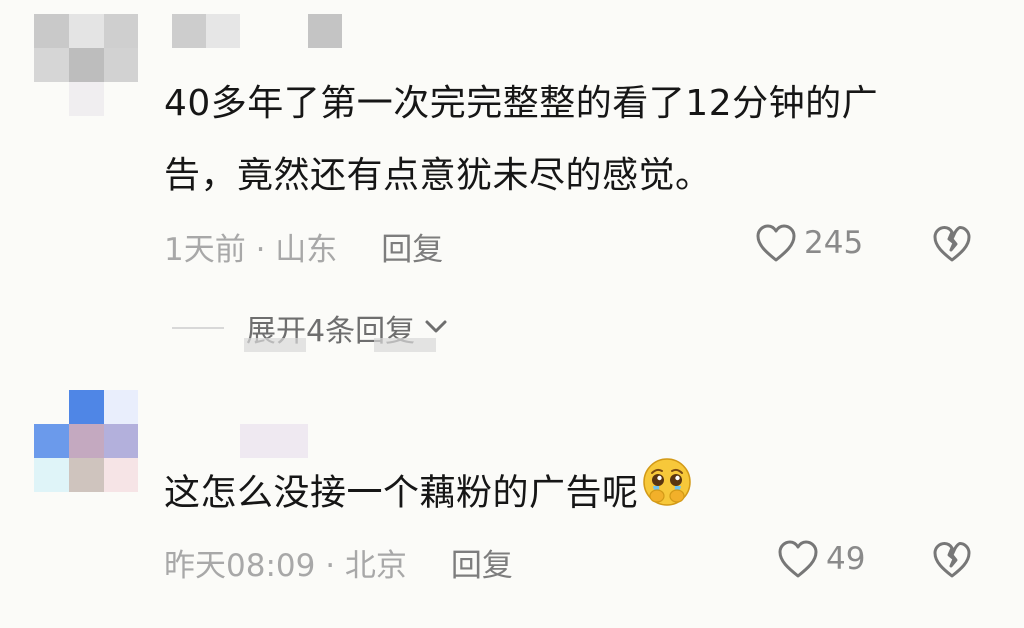 The width and height of the screenshot is (1024, 628). Describe the element at coordinates (285, 565) in the screenshot. I see `time-location: 昨天08:09 · 北京` at that location.